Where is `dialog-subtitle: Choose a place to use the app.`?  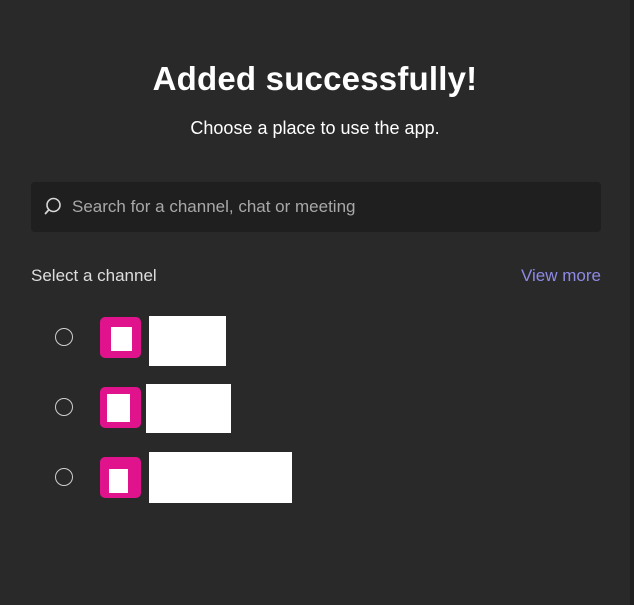 dialog-subtitle: Choose a place to use the app. is located at coordinates (315, 128).